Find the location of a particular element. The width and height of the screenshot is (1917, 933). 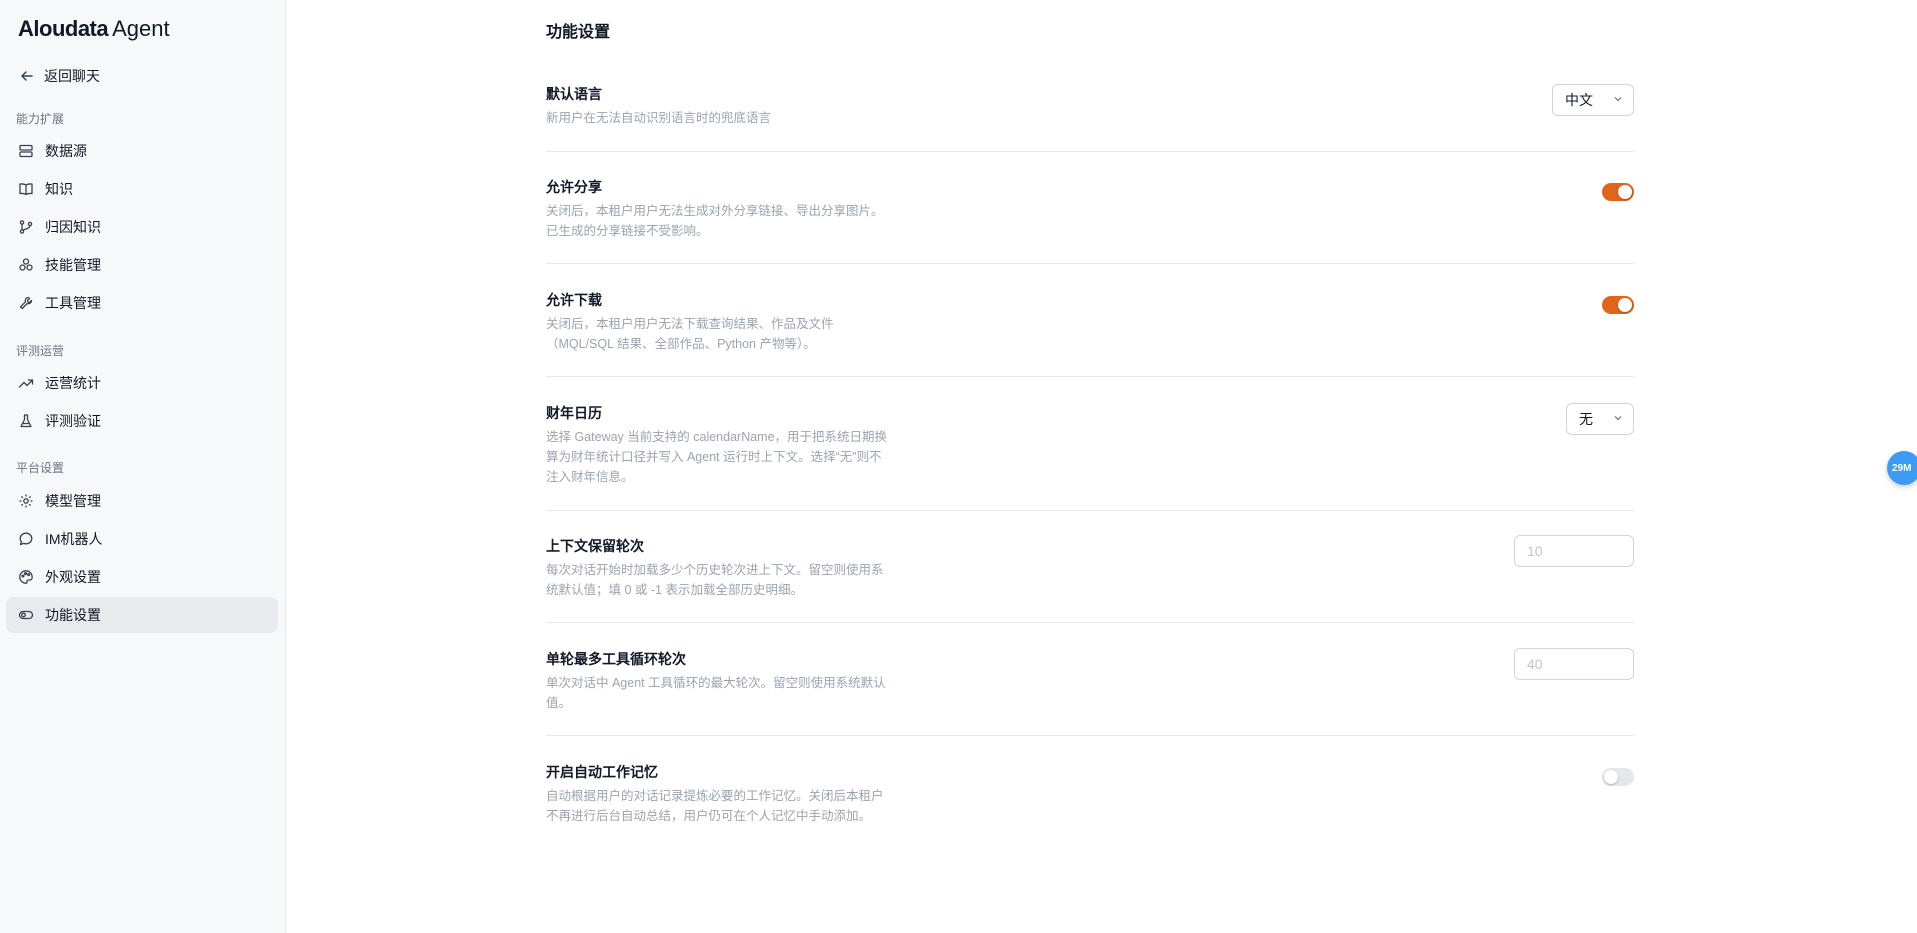

setting-description-line: 关闭后，本租户用户无法下载查询结果、作品及文件 is located at coordinates (690, 324).